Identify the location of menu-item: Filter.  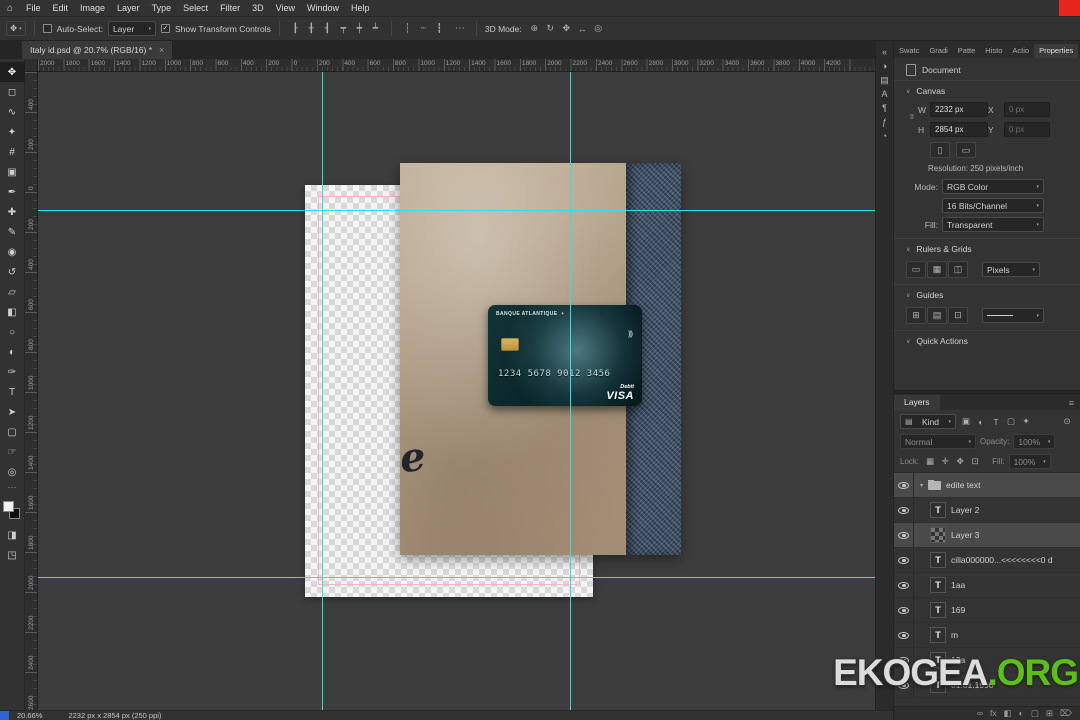
(230, 8).